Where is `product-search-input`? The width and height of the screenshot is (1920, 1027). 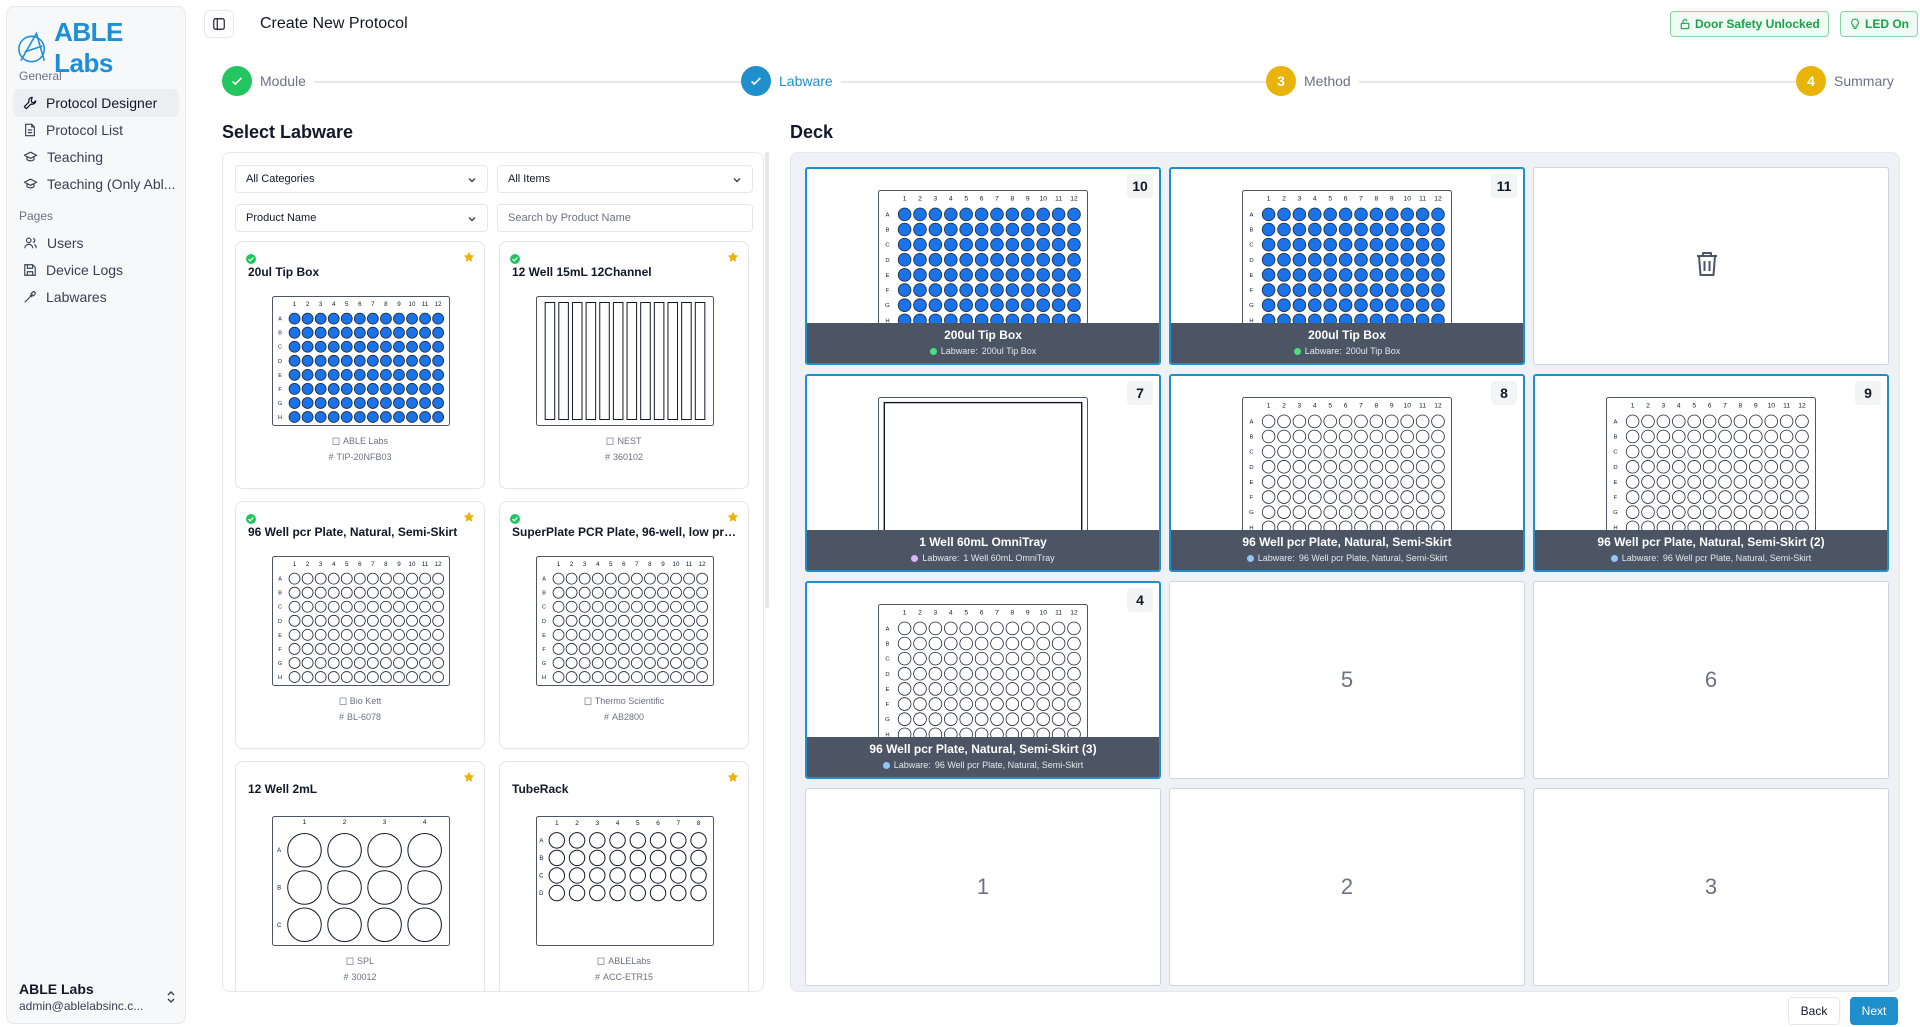 product-search-input is located at coordinates (625, 218).